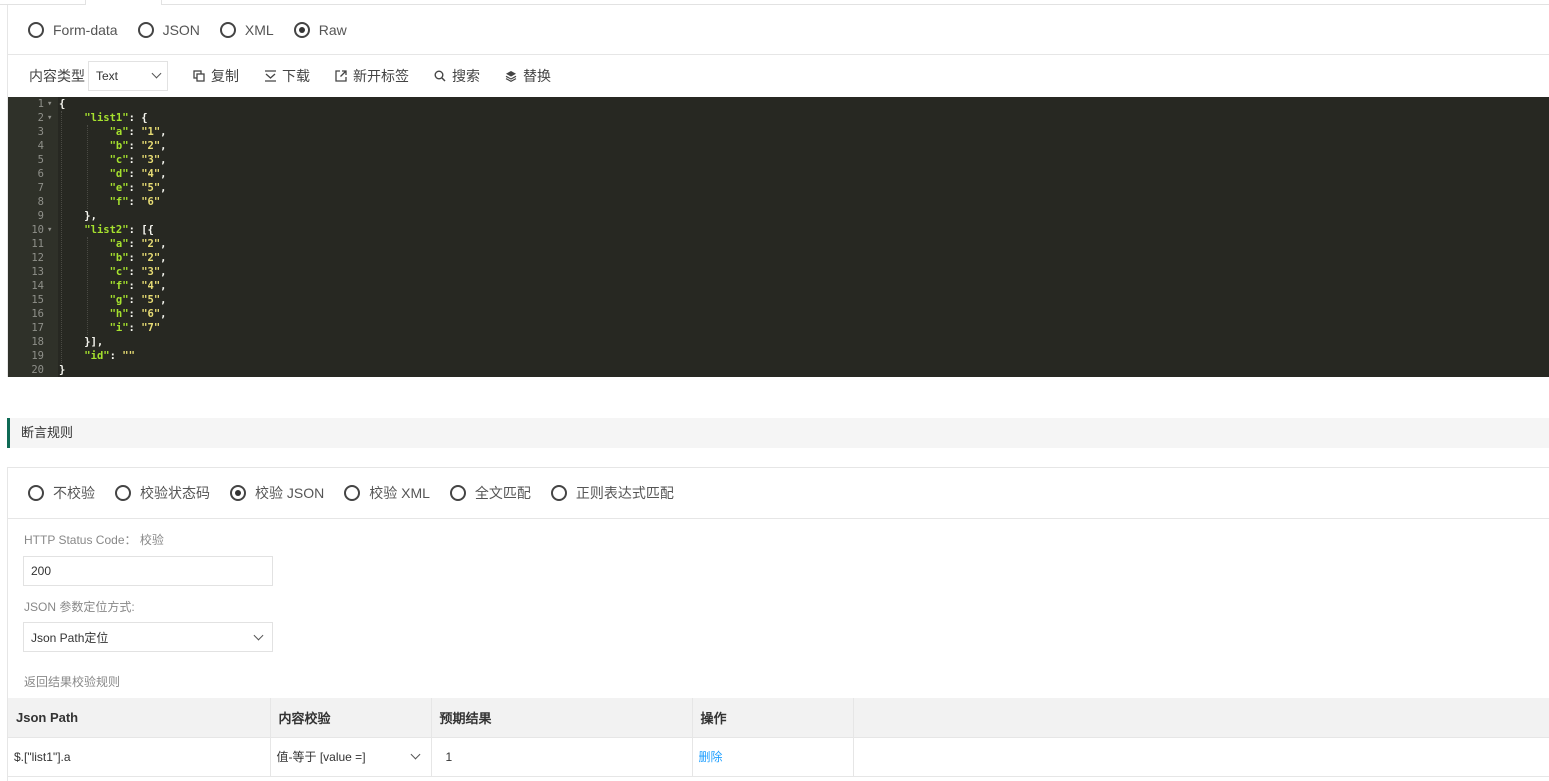  What do you see at coordinates (381, 75) in the screenshot?
I see `new-tab-label: 新开标签` at bounding box center [381, 75].